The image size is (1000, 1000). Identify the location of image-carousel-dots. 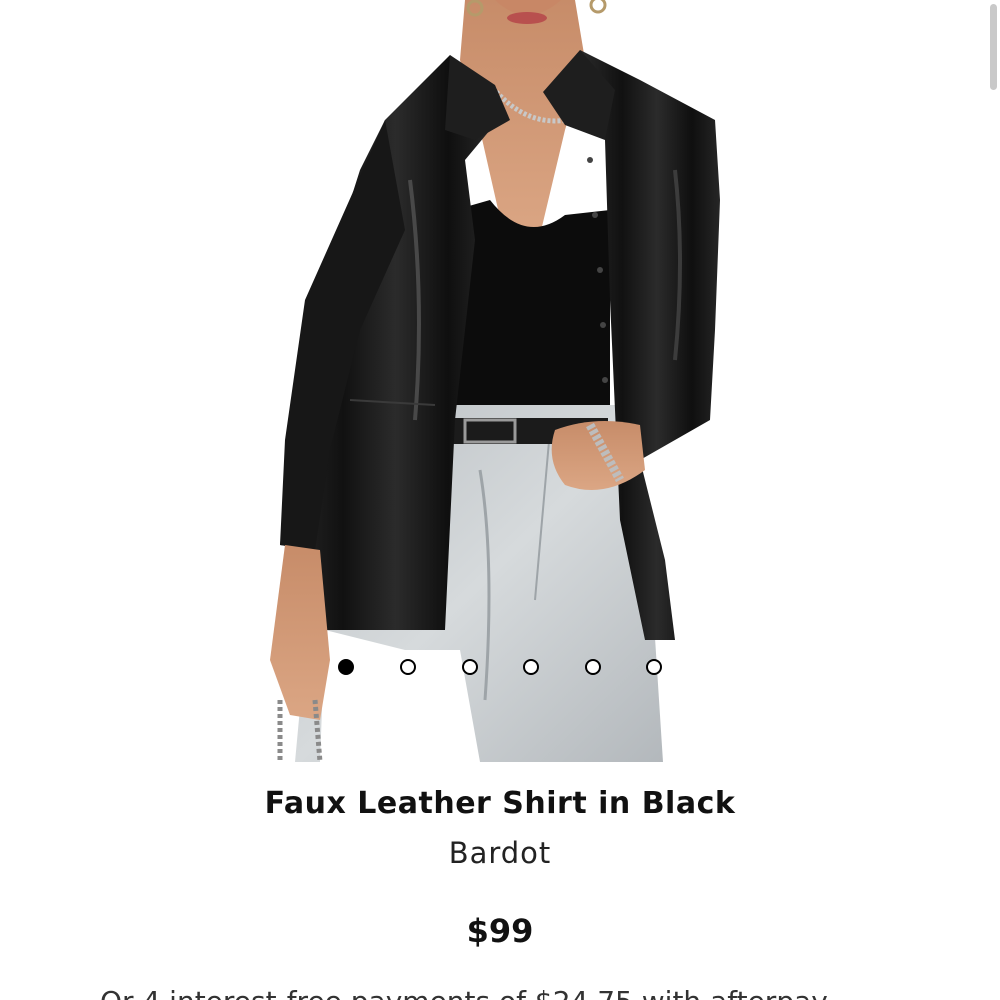
(500, 669).